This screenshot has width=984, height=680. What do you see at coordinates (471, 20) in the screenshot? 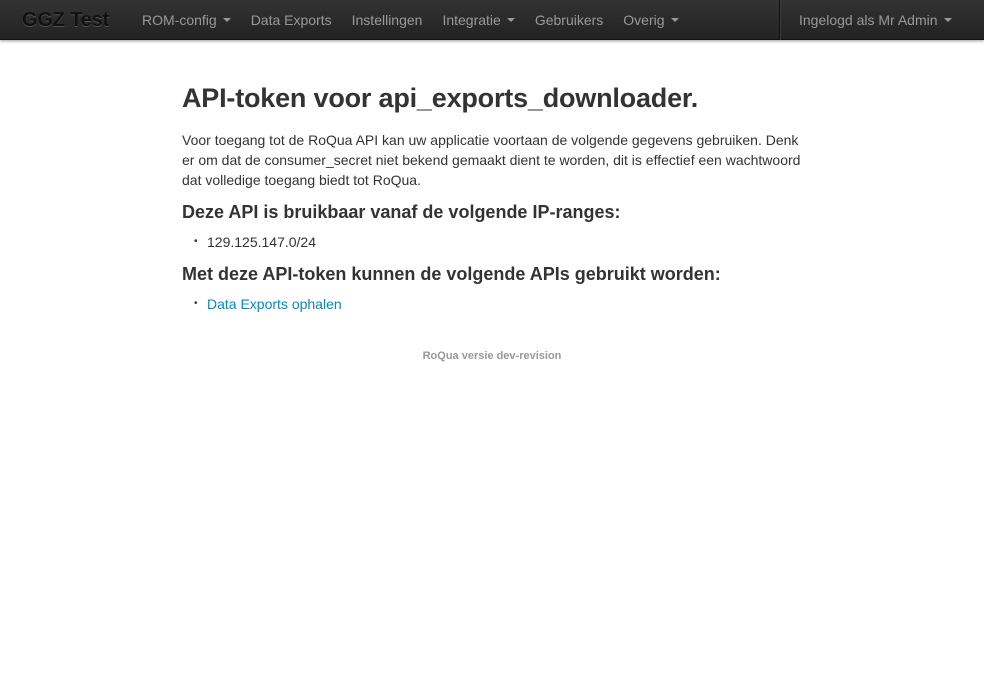
I see `nav-item-label: Integratie` at bounding box center [471, 20].